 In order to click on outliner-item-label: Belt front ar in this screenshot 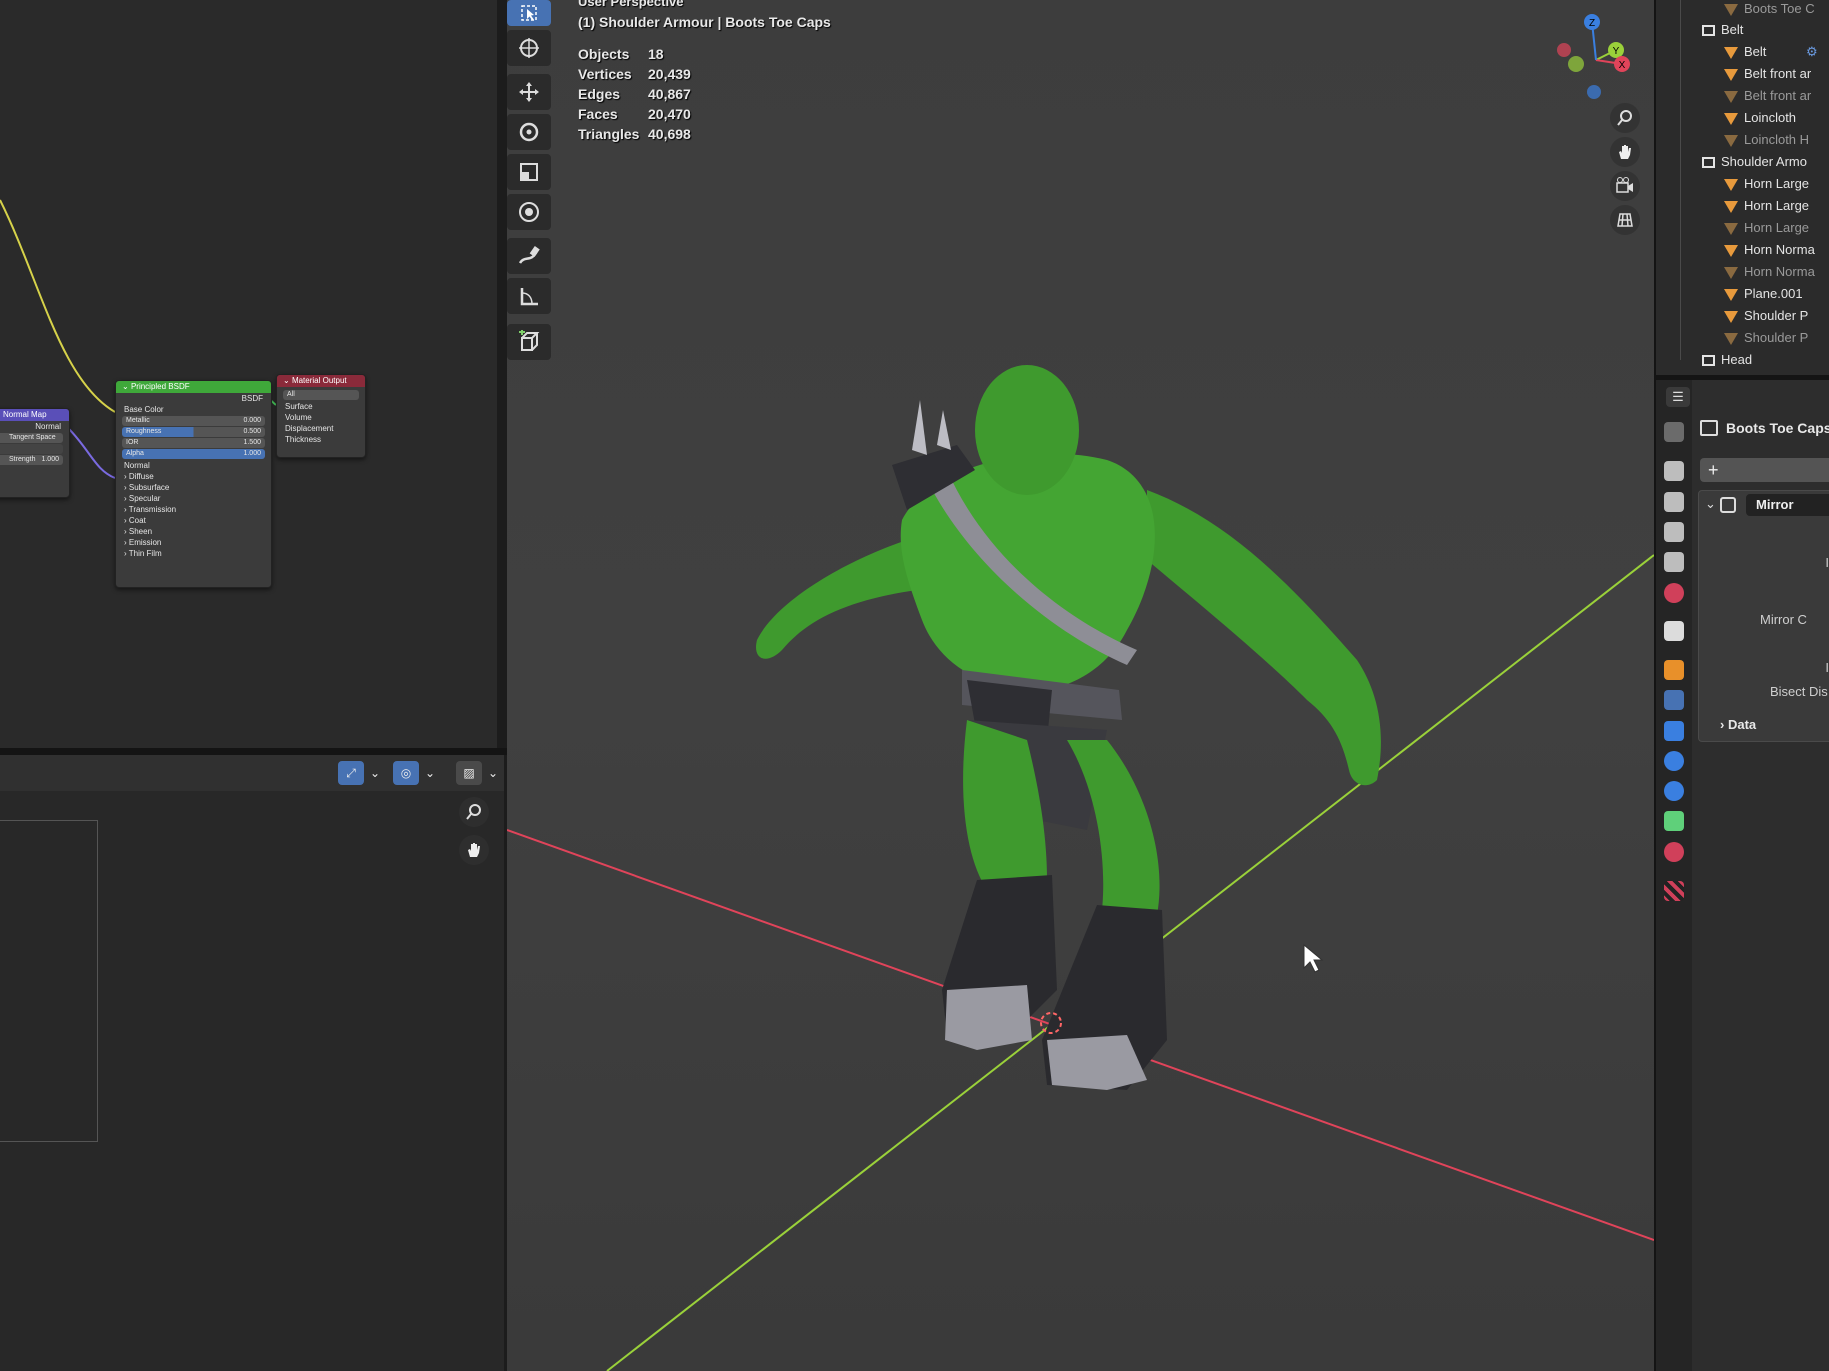, I will do `click(1778, 73)`.